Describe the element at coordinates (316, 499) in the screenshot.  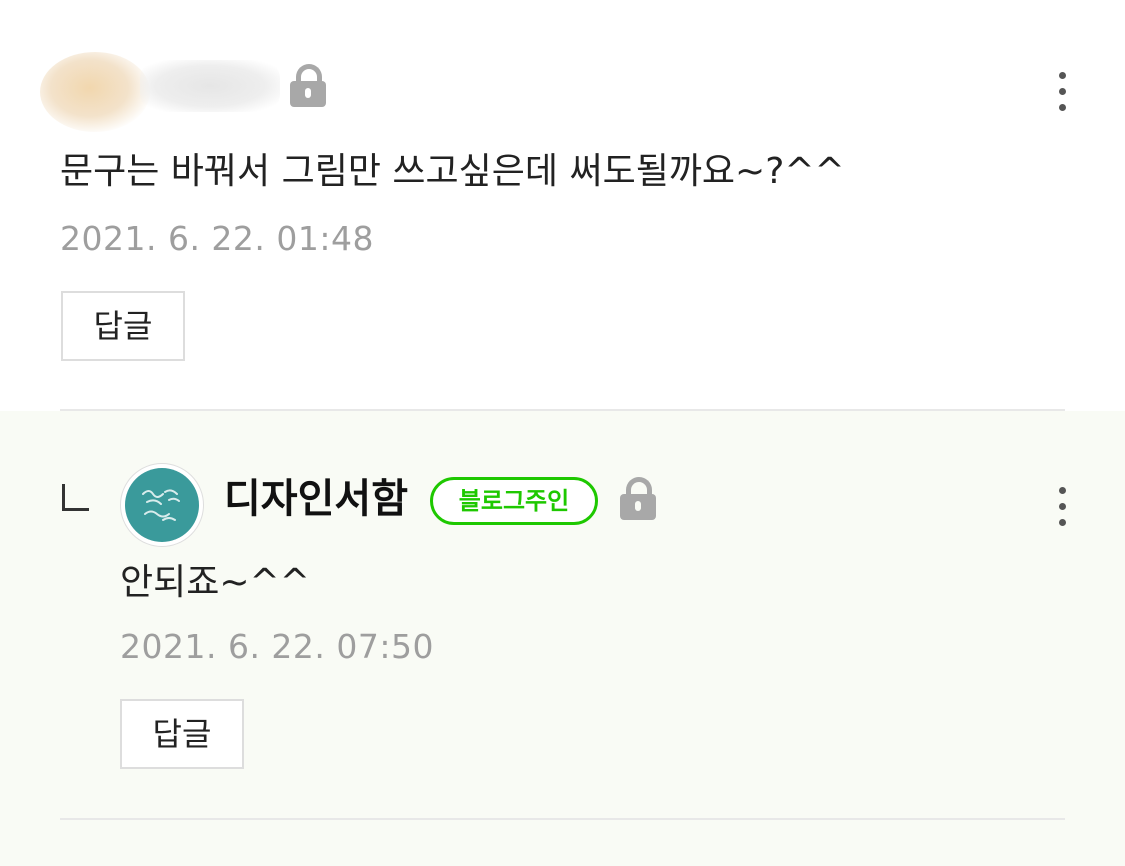
I see `author-name: 디자인서함` at that location.